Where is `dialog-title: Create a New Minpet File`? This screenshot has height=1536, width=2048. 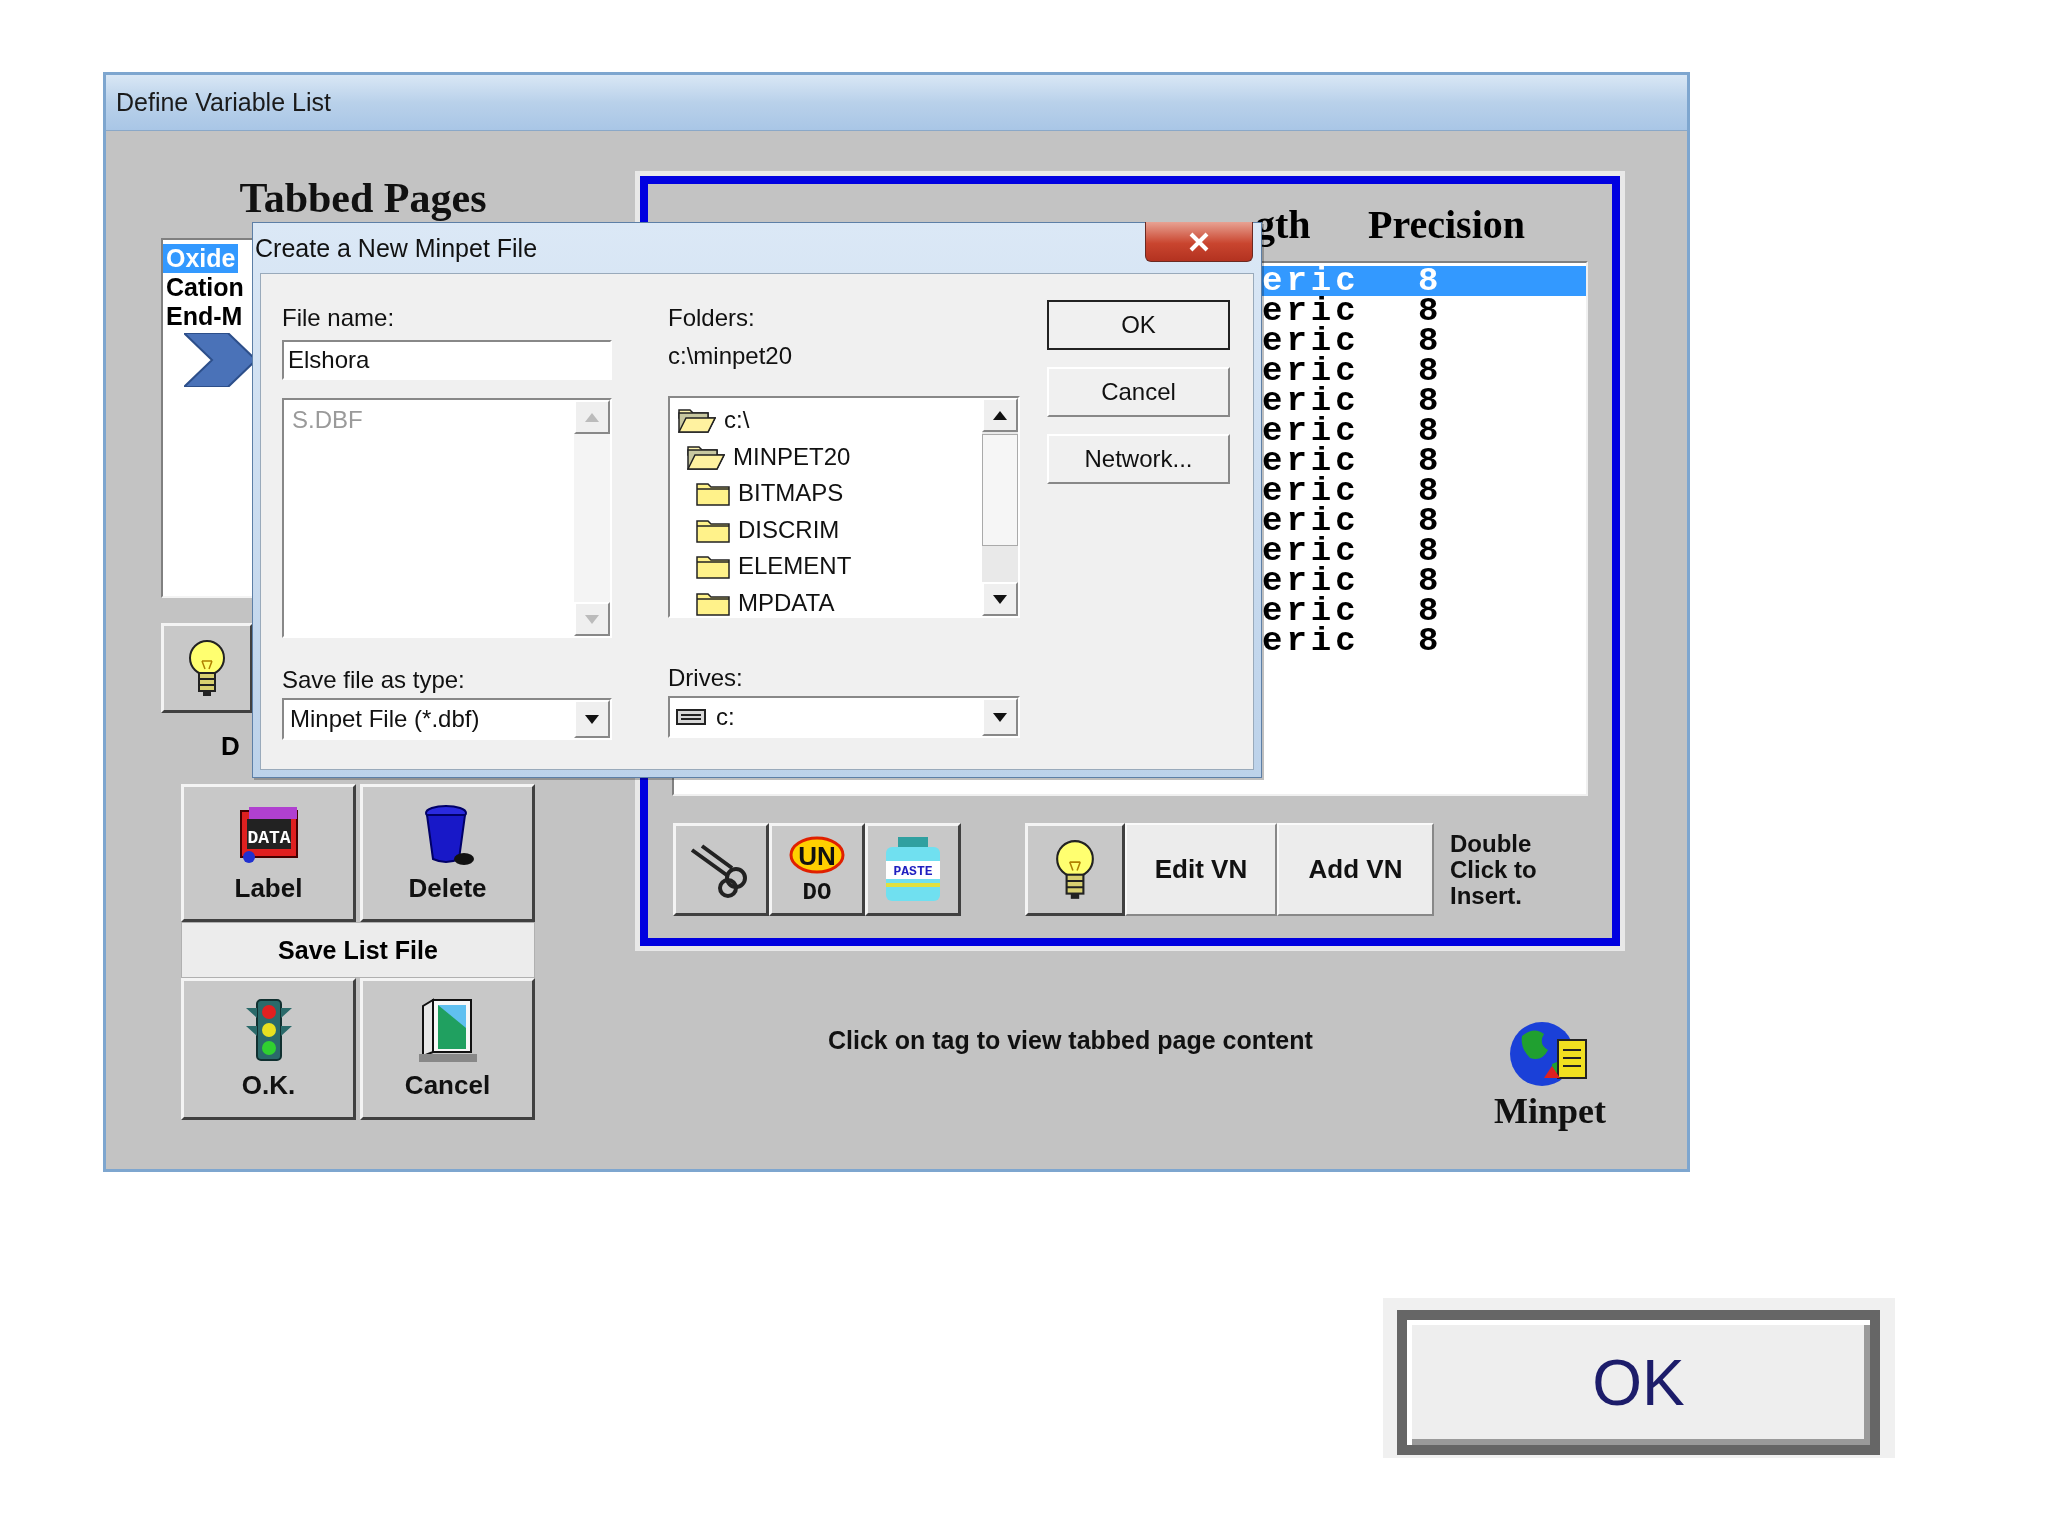 dialog-title: Create a New Minpet File is located at coordinates (396, 248).